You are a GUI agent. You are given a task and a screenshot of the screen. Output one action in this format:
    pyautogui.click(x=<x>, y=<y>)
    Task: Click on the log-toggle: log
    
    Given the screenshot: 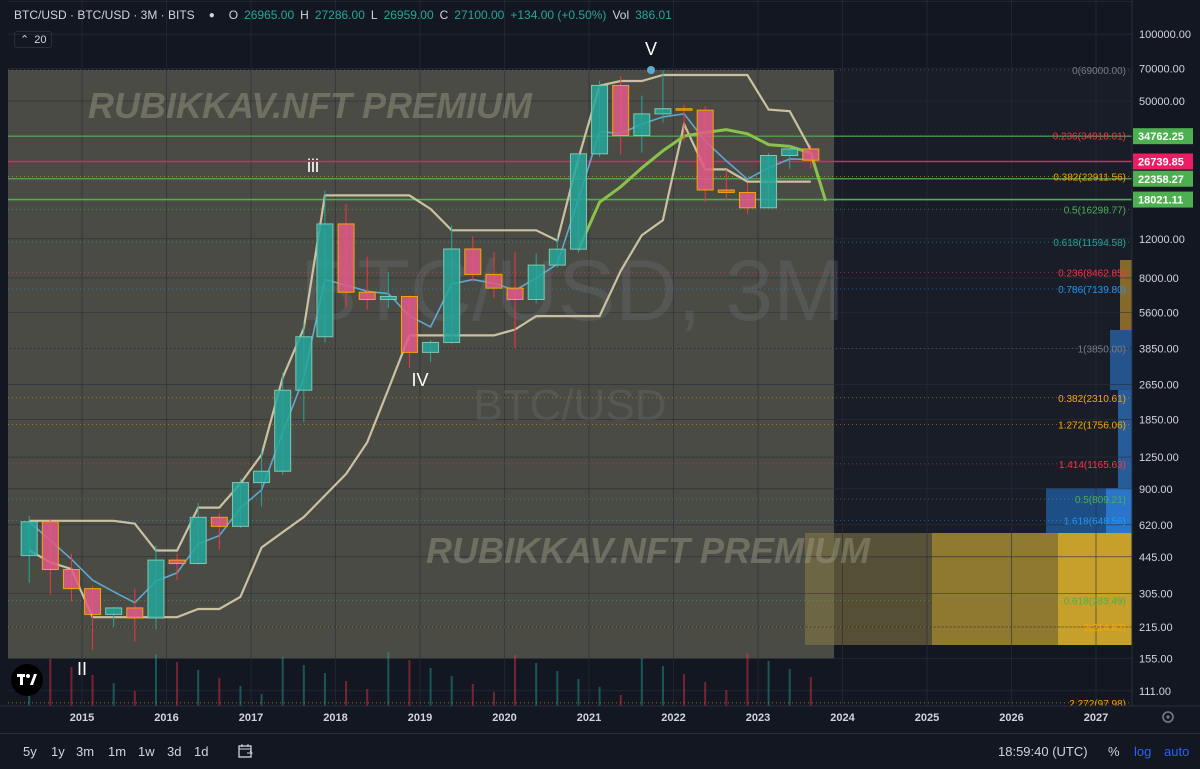 What is the action you would take?
    pyautogui.click(x=1142, y=751)
    